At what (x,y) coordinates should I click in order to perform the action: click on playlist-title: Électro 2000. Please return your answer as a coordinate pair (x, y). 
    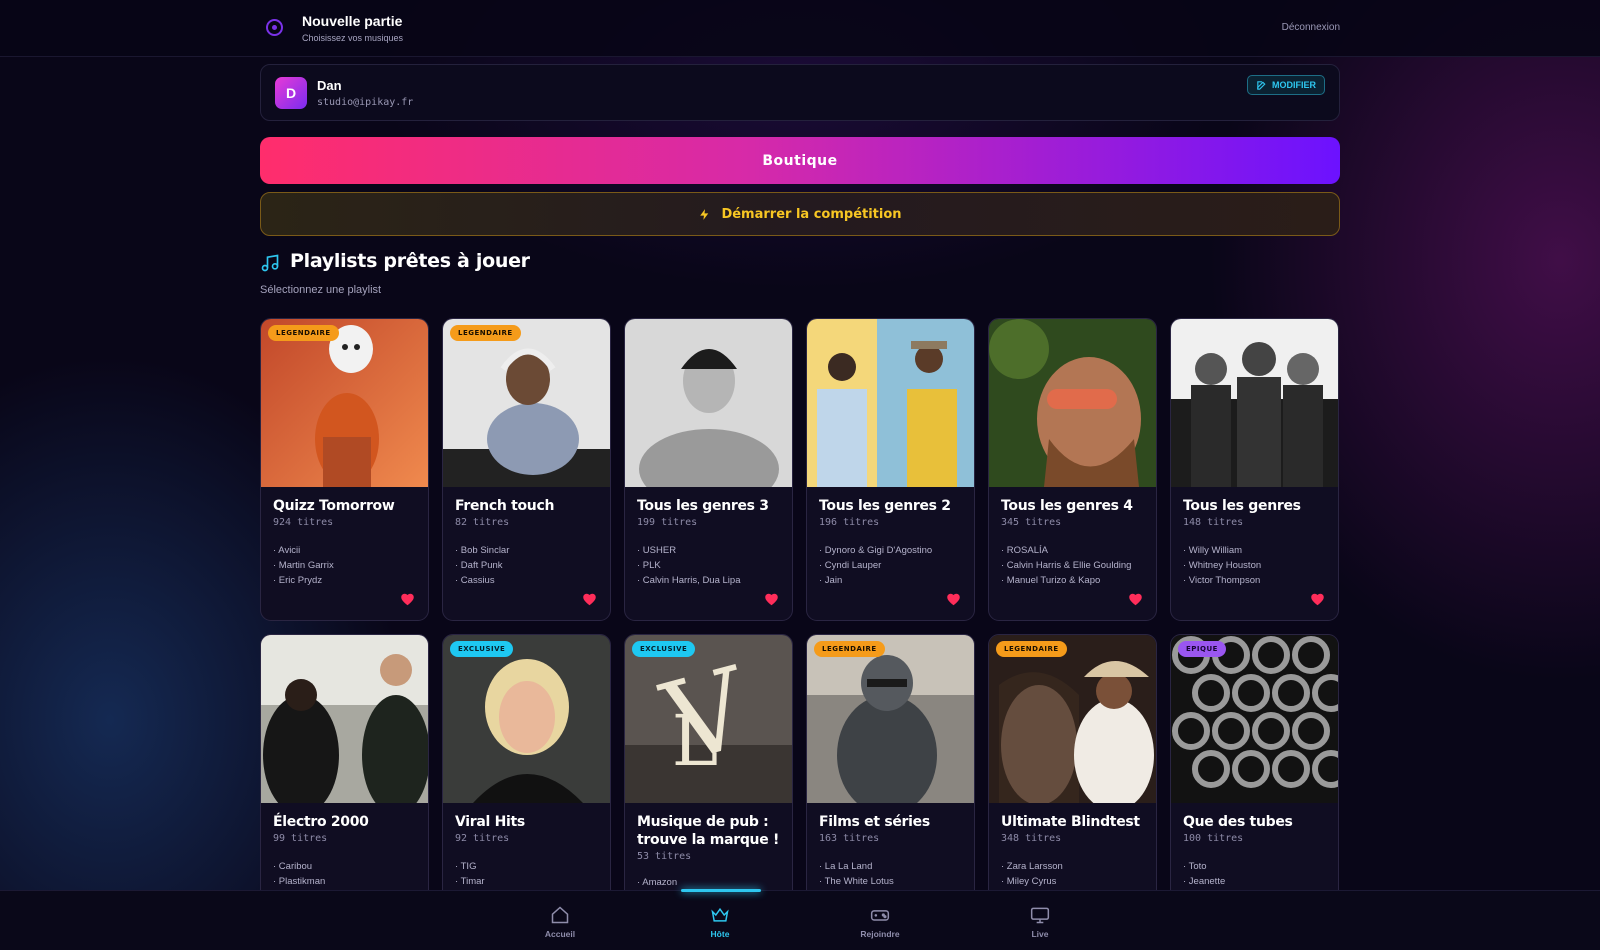
    Looking at the image, I should click on (321, 822).